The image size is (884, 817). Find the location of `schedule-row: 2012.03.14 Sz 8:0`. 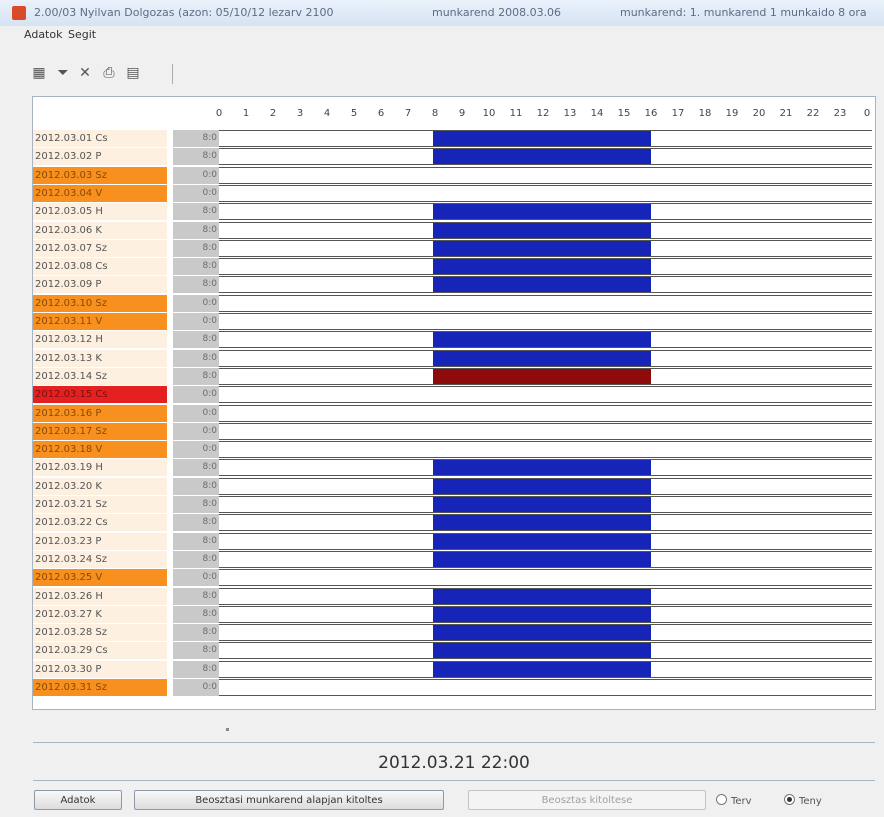

schedule-row: 2012.03.14 Sz 8:0 is located at coordinates (453, 376).